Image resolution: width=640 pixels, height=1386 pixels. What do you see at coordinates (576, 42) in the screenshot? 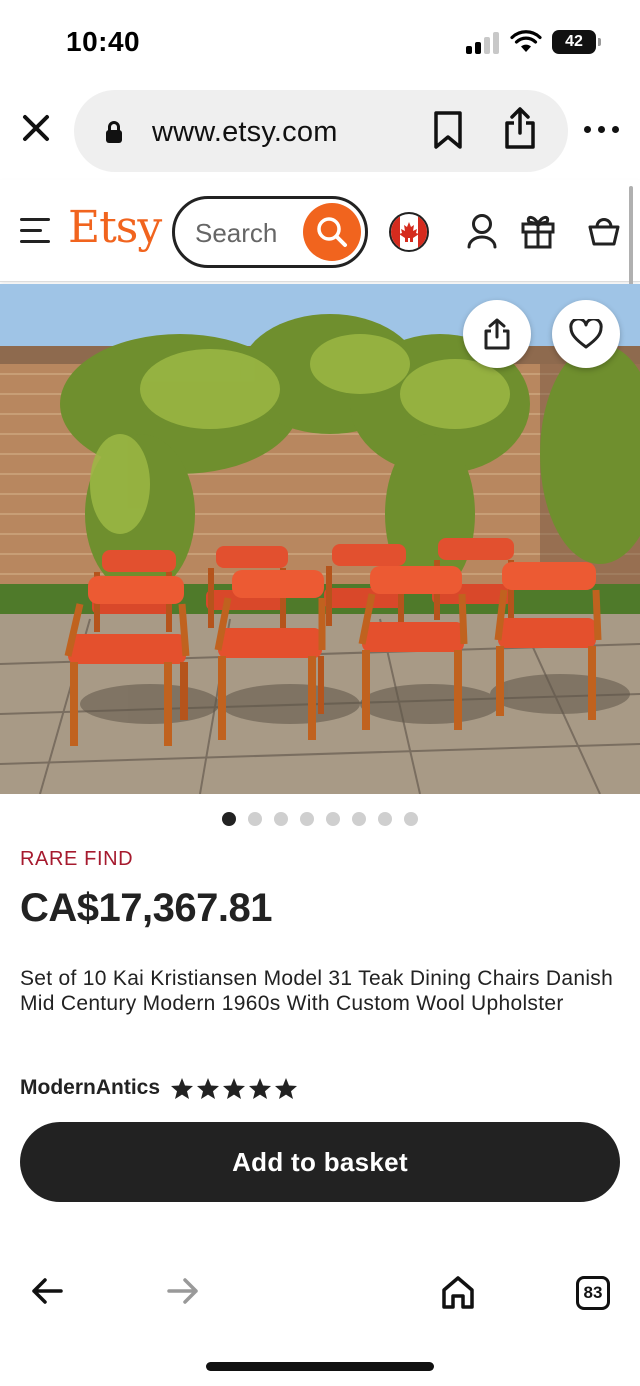
I see `battery-indicator: 42` at bounding box center [576, 42].